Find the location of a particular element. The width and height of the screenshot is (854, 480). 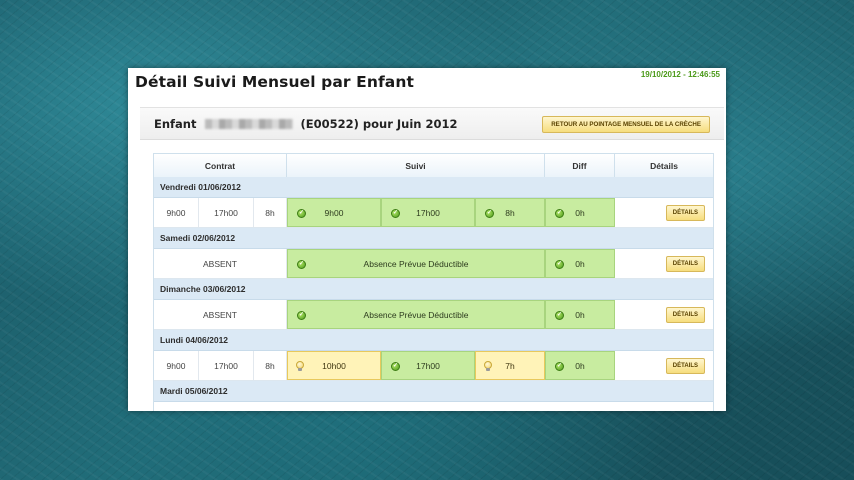

tracking-arrival: 9h00 is located at coordinates (334, 212).